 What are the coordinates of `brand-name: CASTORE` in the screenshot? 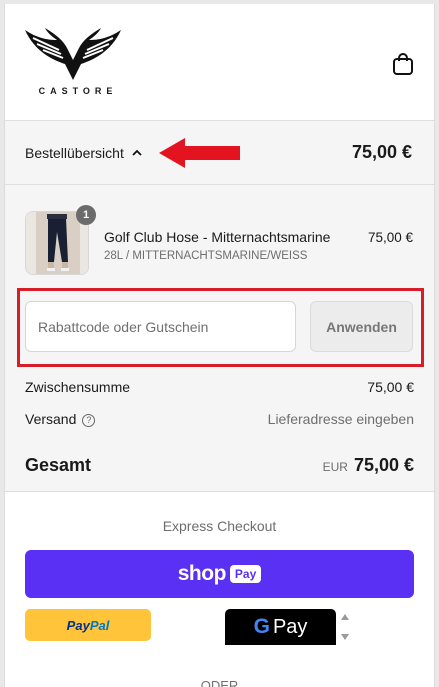 It's located at (78, 91).